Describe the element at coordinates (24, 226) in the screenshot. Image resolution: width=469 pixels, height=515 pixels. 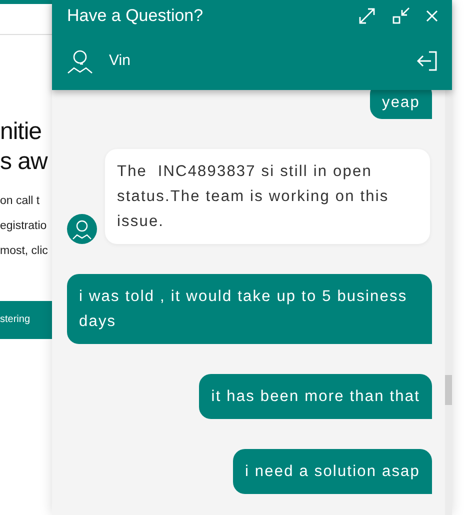
I see `body-text: egistratio` at that location.